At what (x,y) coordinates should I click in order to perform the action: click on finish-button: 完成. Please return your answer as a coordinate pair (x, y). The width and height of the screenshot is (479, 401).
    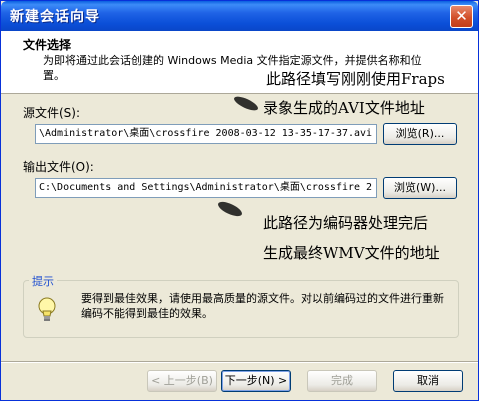
    Looking at the image, I should click on (342, 381).